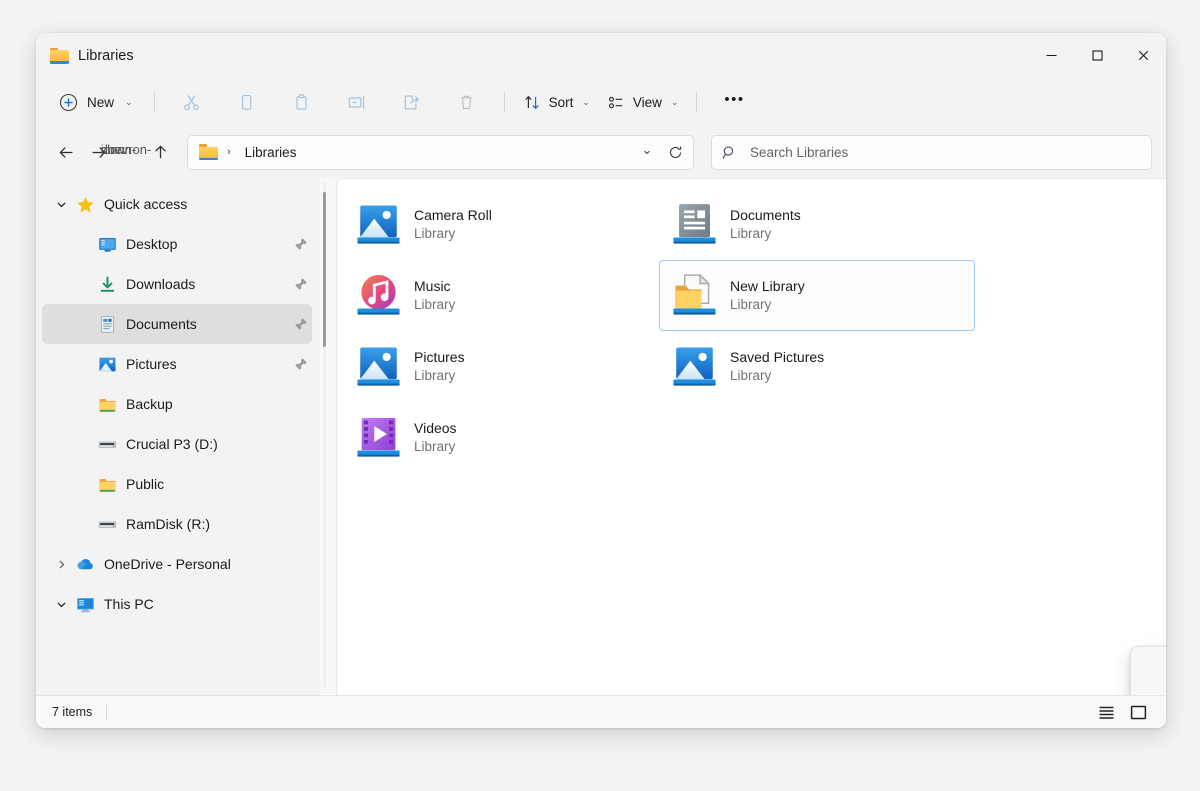 Image resolution: width=1200 pixels, height=791 pixels. Describe the element at coordinates (601, 711) in the screenshot. I see `status-bar: 7 items` at that location.